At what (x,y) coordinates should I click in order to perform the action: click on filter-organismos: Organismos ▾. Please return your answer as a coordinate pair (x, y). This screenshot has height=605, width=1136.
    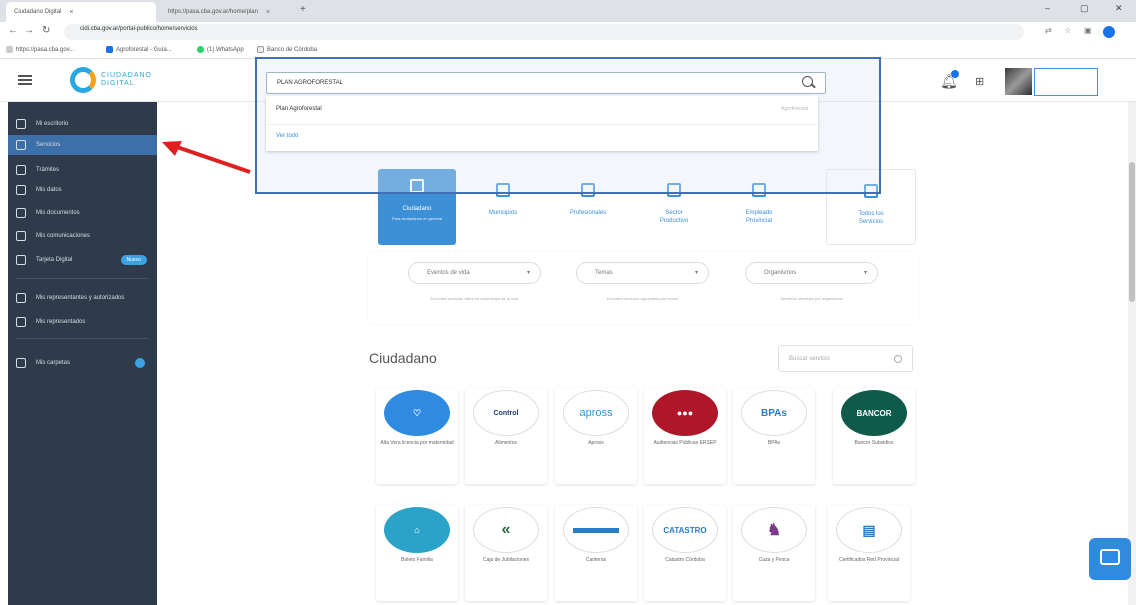
    Looking at the image, I should click on (811, 273).